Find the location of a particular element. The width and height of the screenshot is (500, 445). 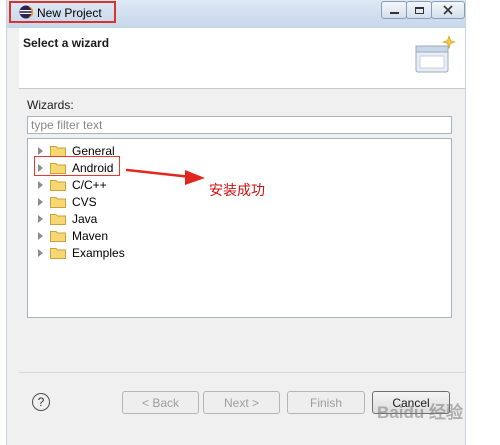

tree-item-java: Java is located at coordinates (67, 218).